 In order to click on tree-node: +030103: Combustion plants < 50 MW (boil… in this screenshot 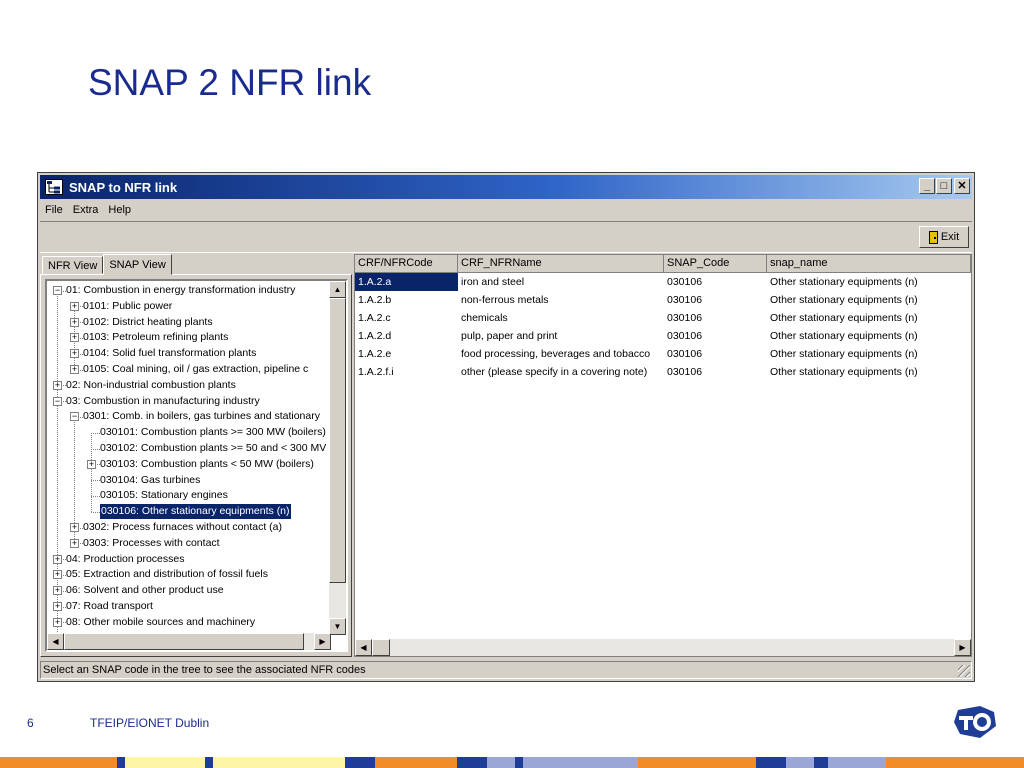, I will do `click(189, 464)`.